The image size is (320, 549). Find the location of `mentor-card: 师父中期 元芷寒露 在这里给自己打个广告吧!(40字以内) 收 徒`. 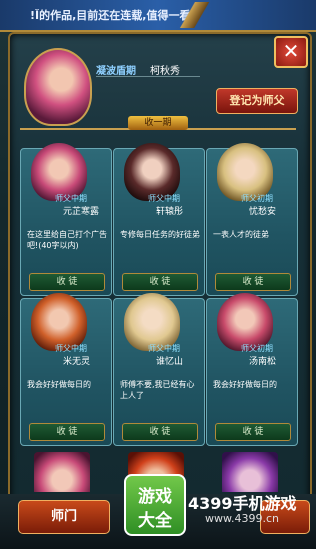

mentor-card: 师父中期 元芷寒露 在这里给自己打个广告吧!(40字以内) 收 徒 is located at coordinates (66, 219).